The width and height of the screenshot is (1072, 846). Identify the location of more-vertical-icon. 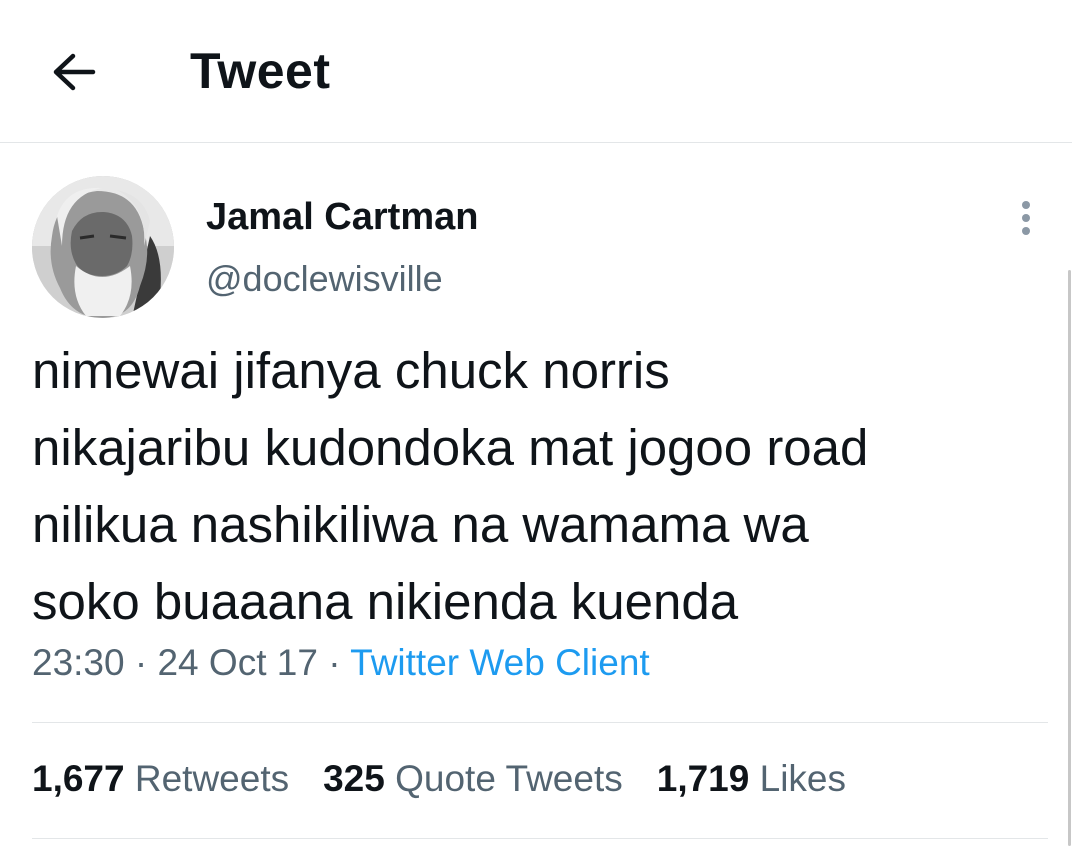
(1026, 218).